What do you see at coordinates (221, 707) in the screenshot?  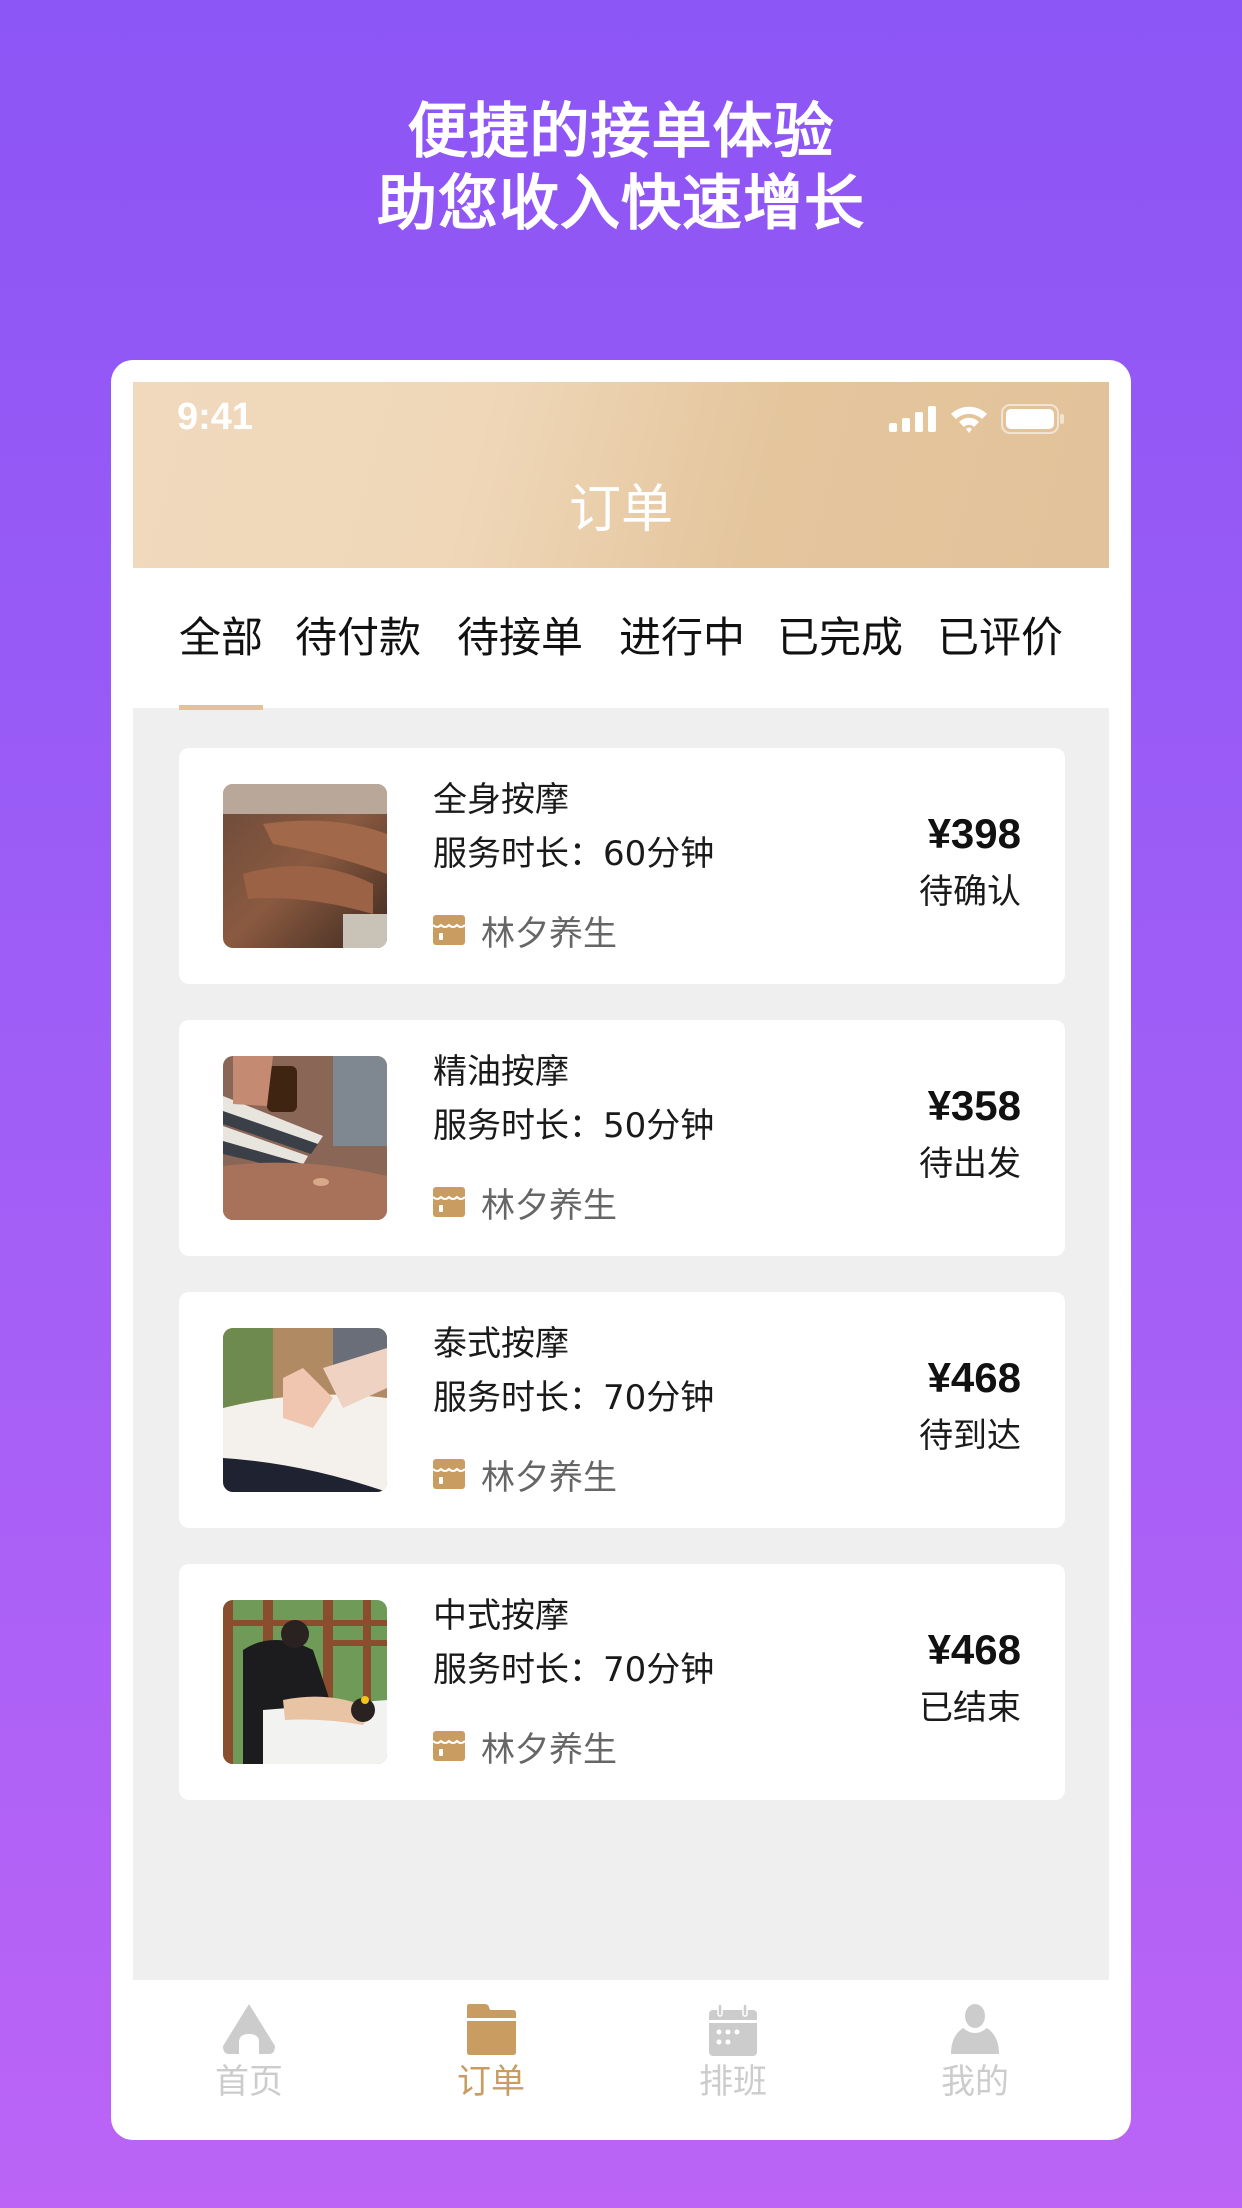 I see `active-tab-indicator` at bounding box center [221, 707].